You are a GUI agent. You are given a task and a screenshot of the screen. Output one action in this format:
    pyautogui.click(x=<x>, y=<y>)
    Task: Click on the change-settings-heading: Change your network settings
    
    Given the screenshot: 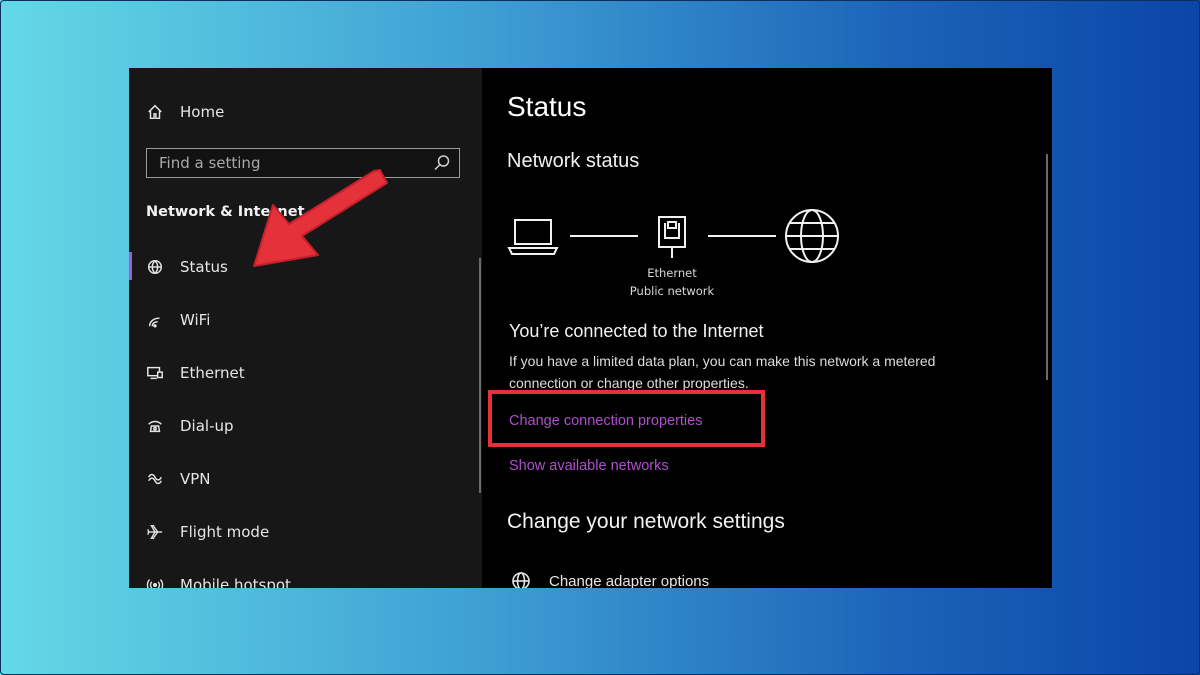 What is the action you would take?
    pyautogui.click(x=646, y=521)
    